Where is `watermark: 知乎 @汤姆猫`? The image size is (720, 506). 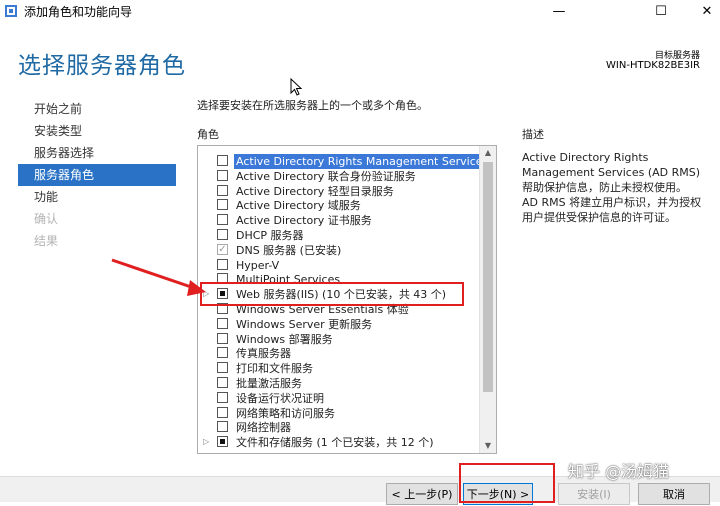
watermark: 知乎 @汤姆猫 is located at coordinates (619, 471).